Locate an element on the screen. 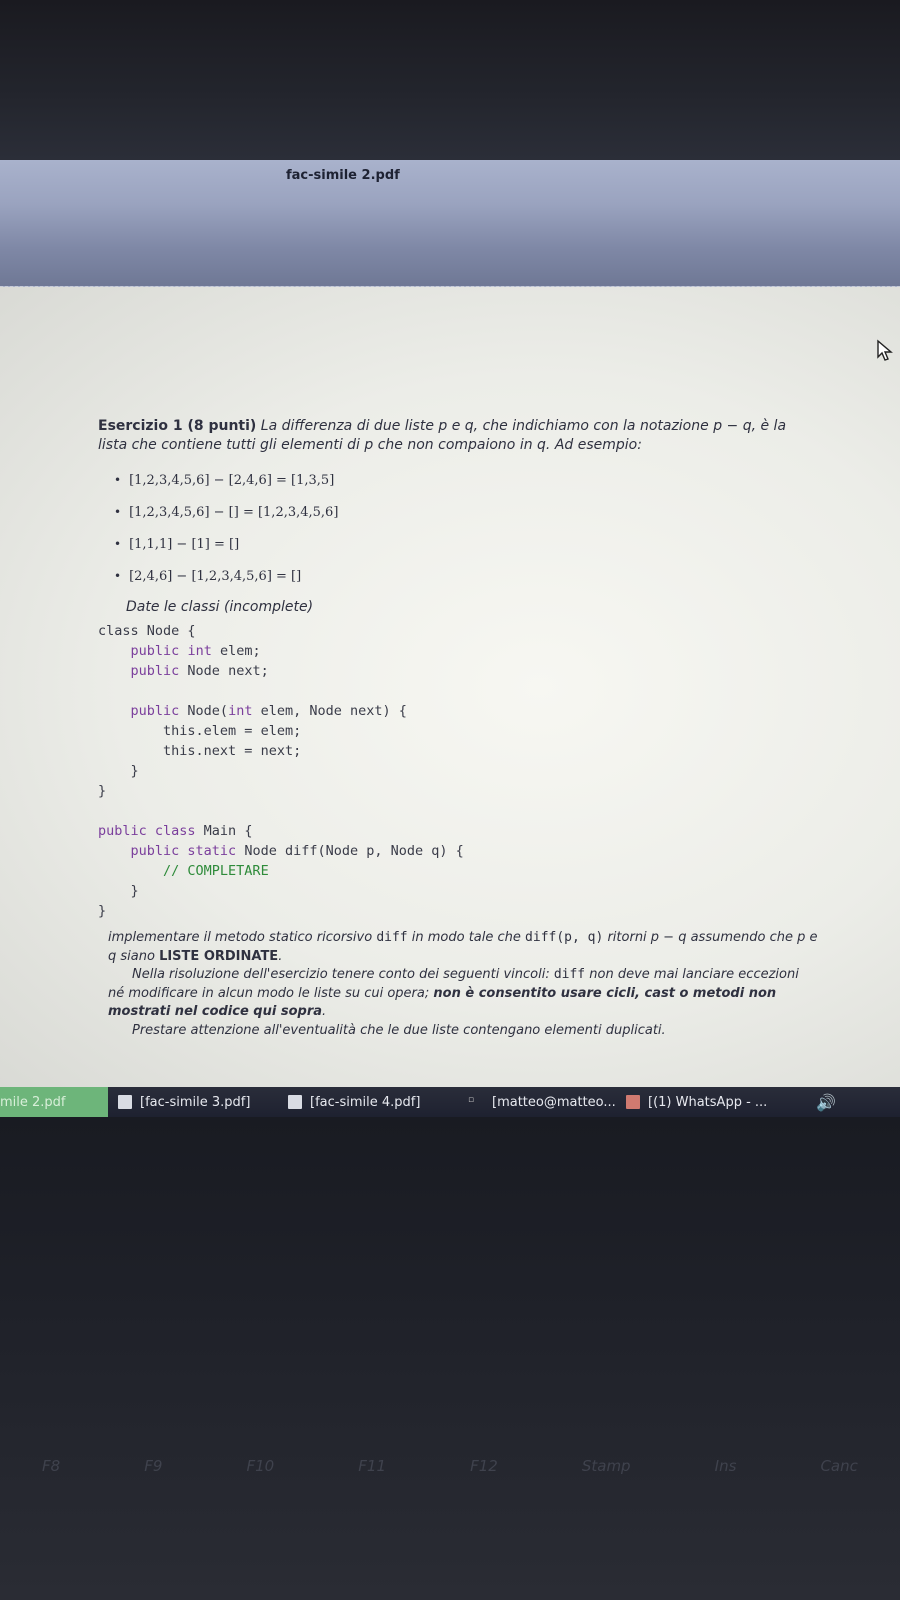 The height and width of the screenshot is (1600, 900). instruction-text: implementare il metodo statico ricorsivo is located at coordinates (242, 937).